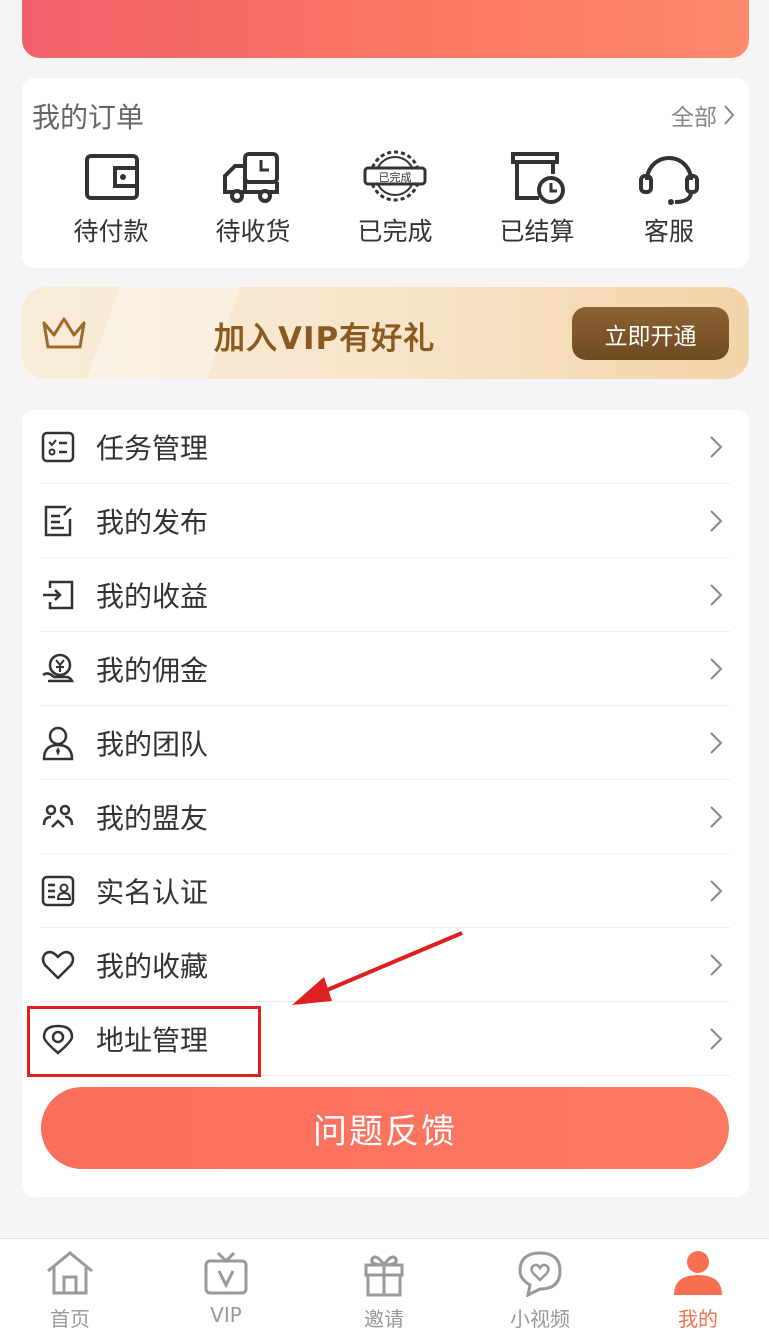 The height and width of the screenshot is (1336, 769). I want to click on annotation-highlight-box, so click(144, 1041).